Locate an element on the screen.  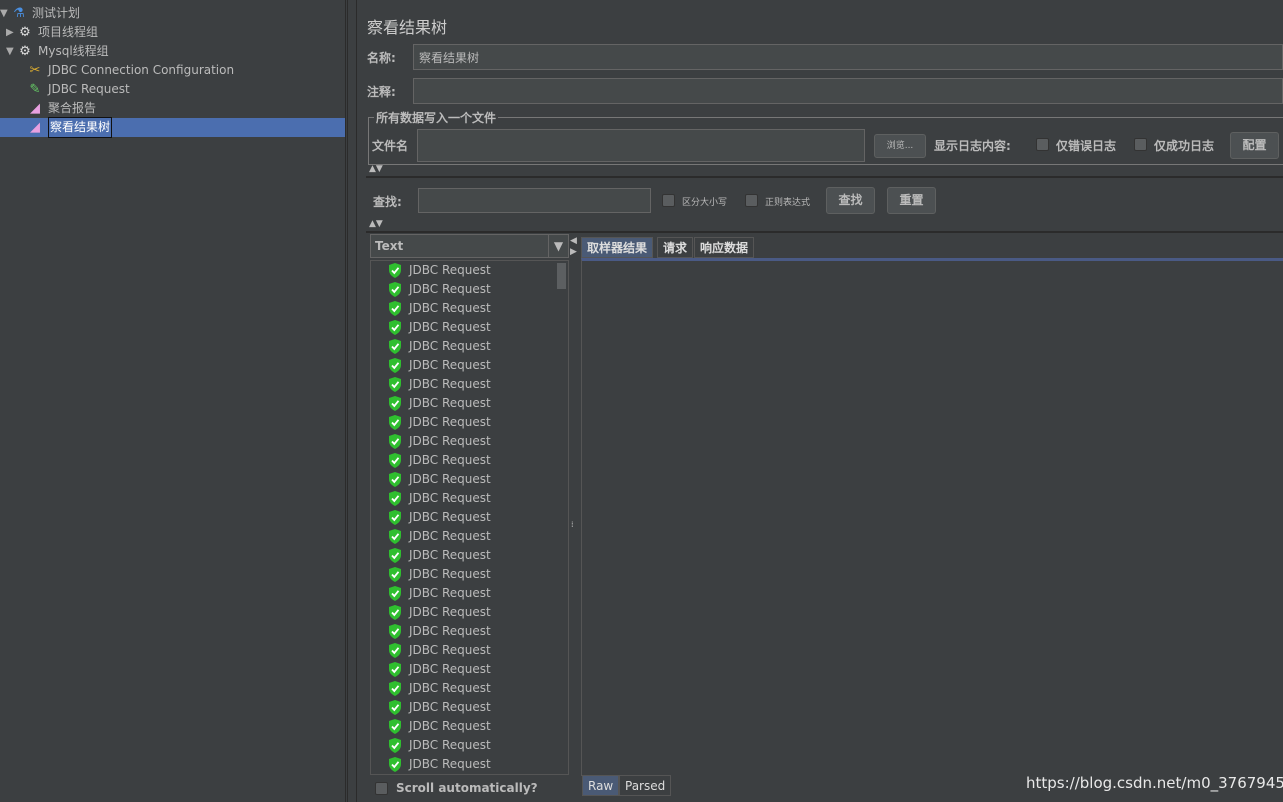
tree-node-test-plan: ▼ ⚗ 测试计划 is located at coordinates (40, 13).